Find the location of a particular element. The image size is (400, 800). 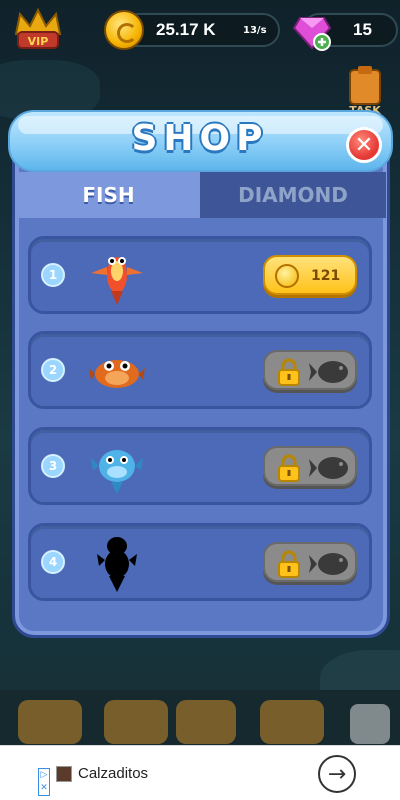

item-index: 2 is located at coordinates (53, 370).